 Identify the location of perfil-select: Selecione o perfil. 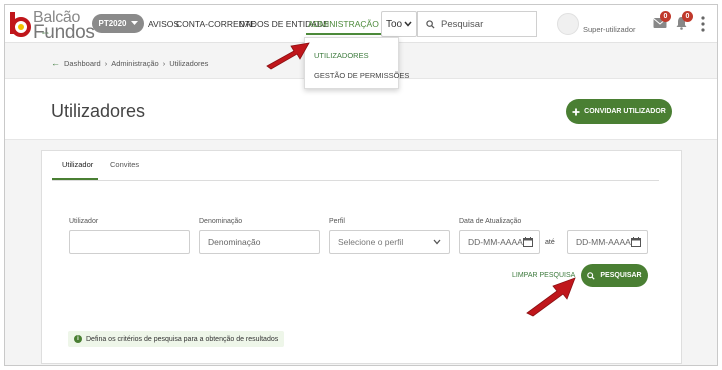
(389, 242).